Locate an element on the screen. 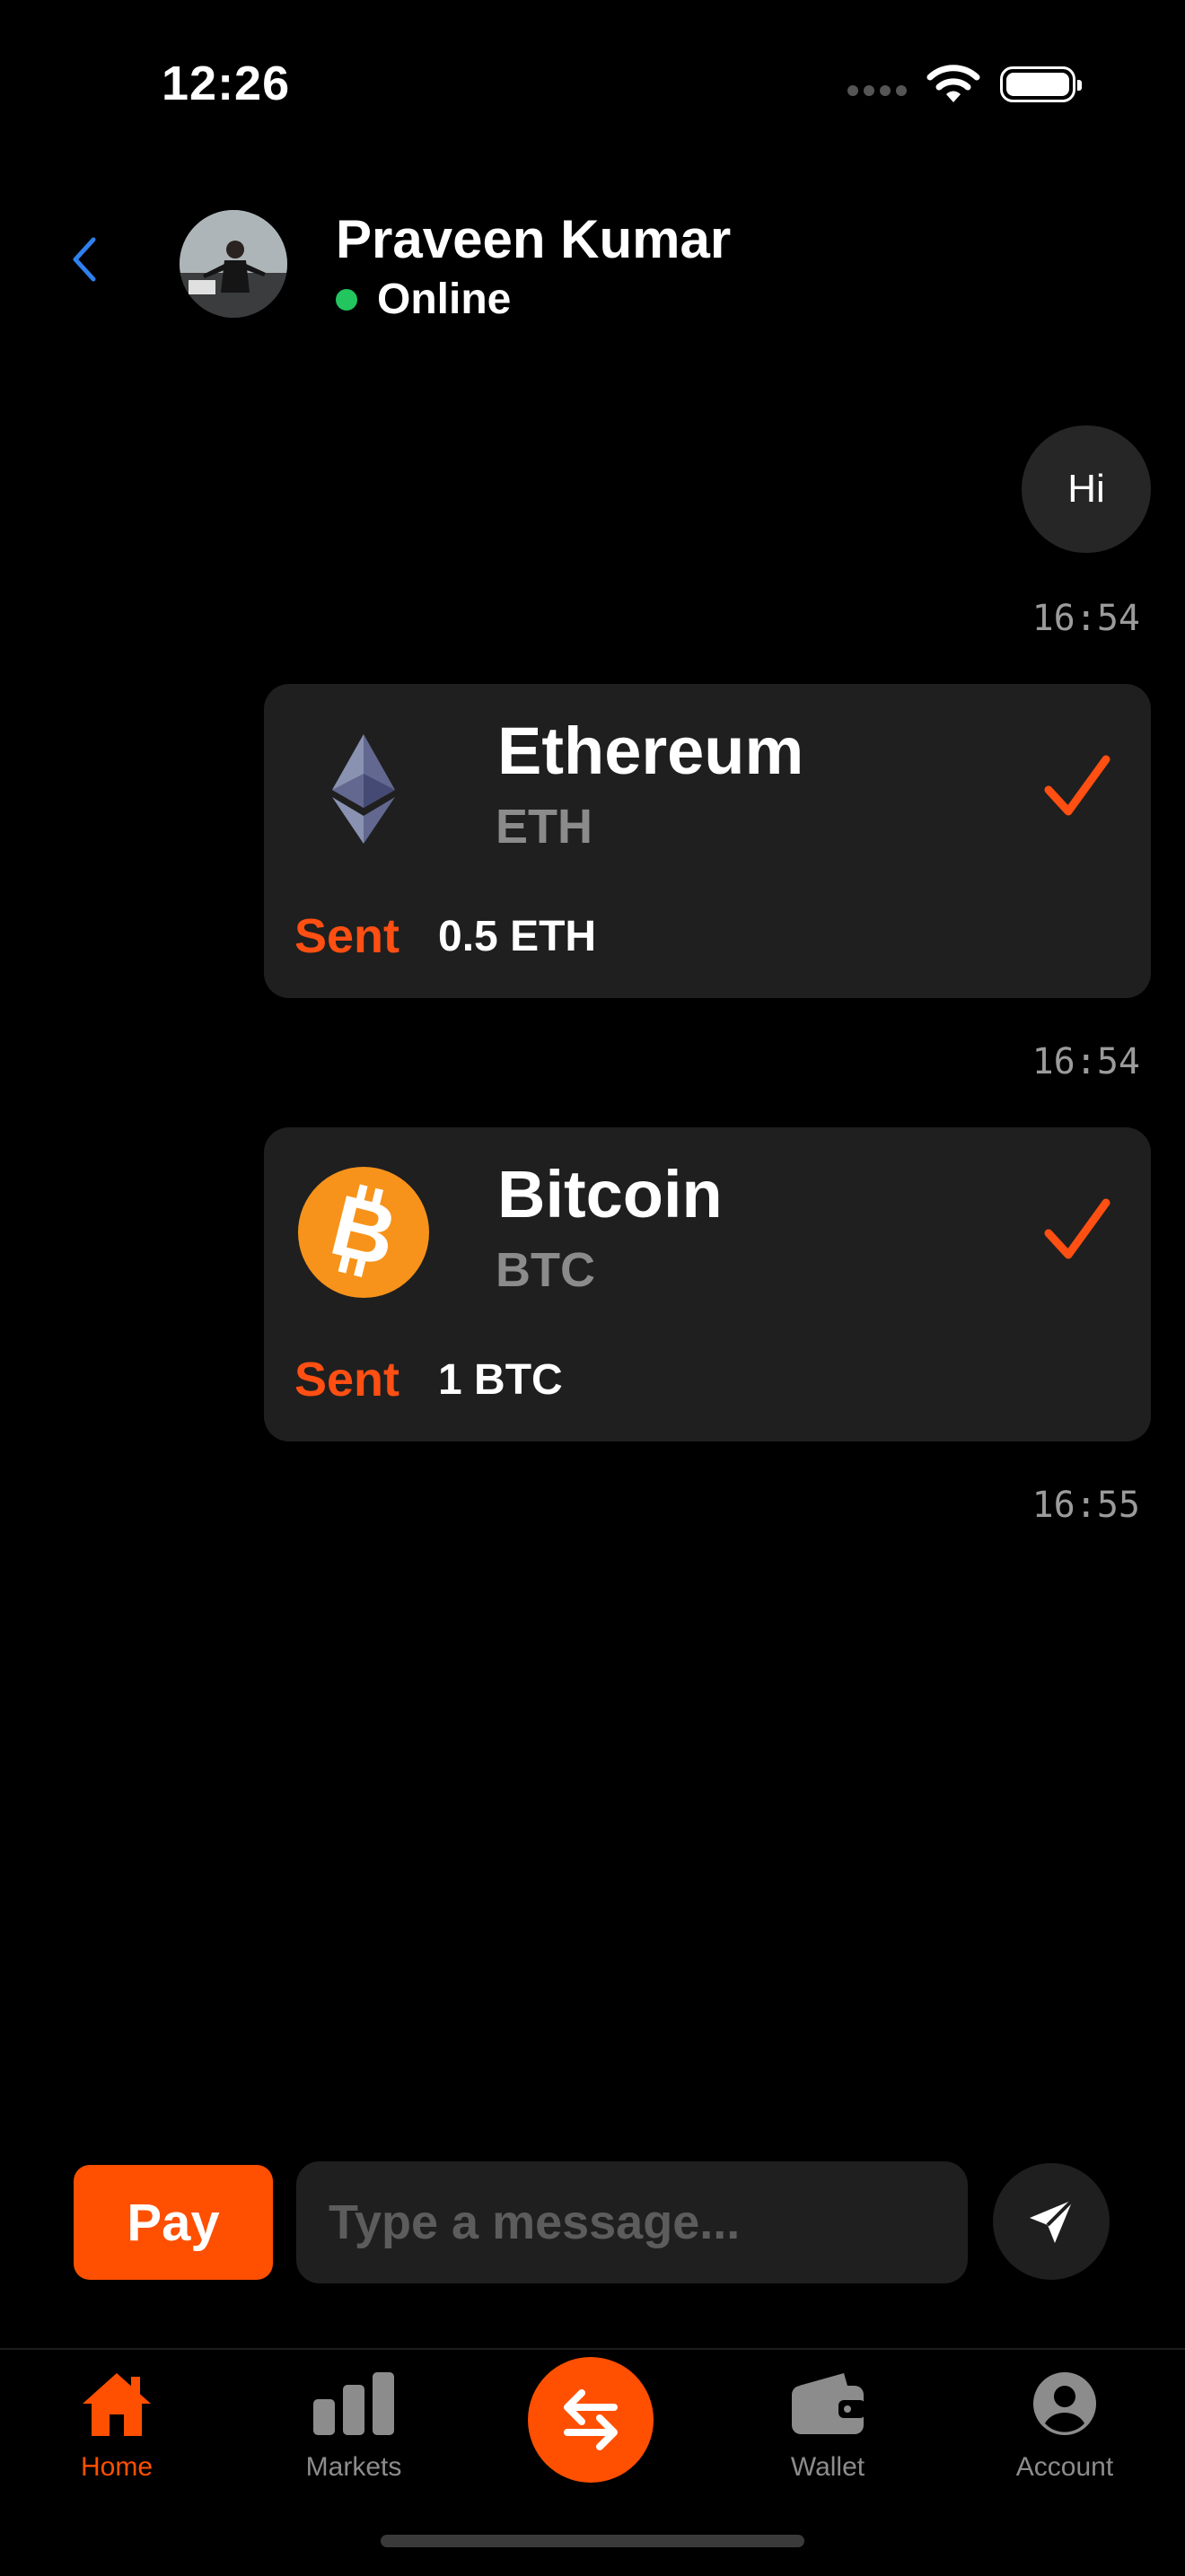  swap-icon is located at coordinates (591, 2419).